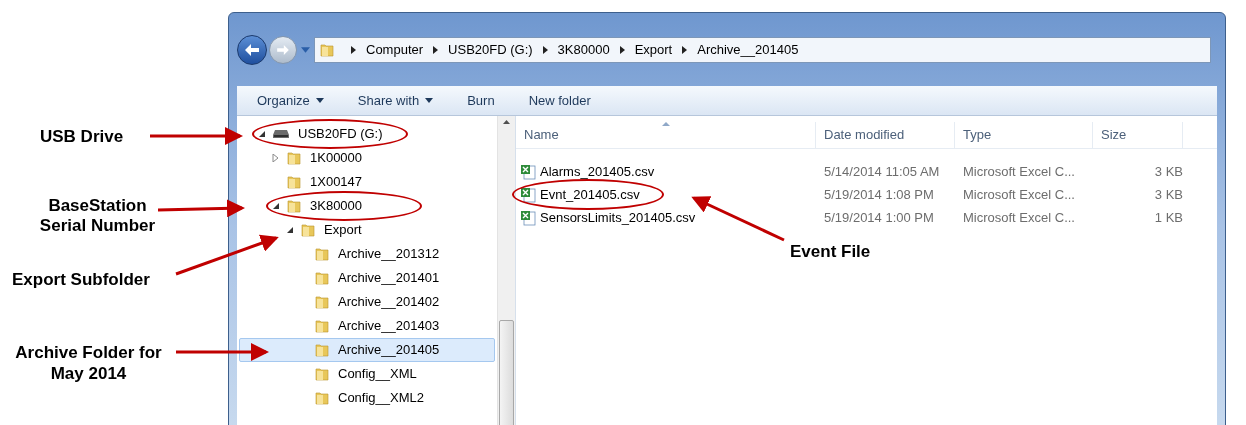  I want to click on scrollbar-thumb, so click(506, 372).